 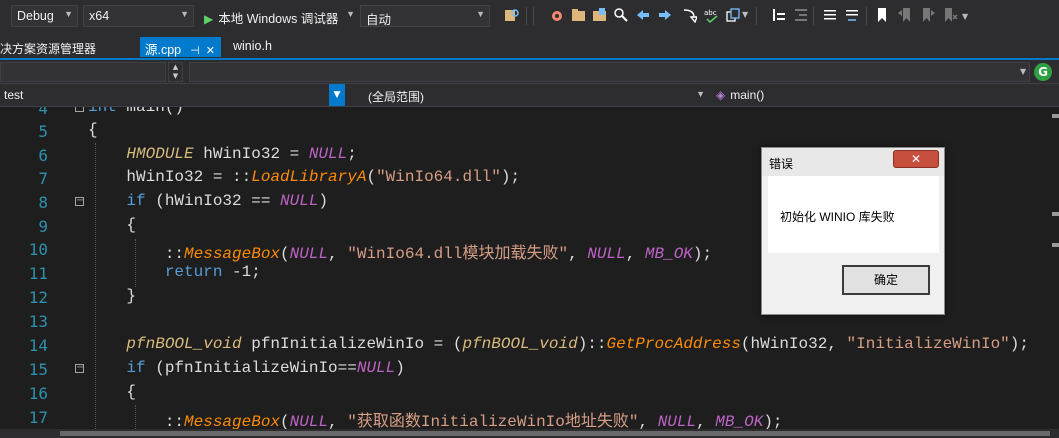 I want to click on spell-check-icon: abc, so click(x=712, y=15).